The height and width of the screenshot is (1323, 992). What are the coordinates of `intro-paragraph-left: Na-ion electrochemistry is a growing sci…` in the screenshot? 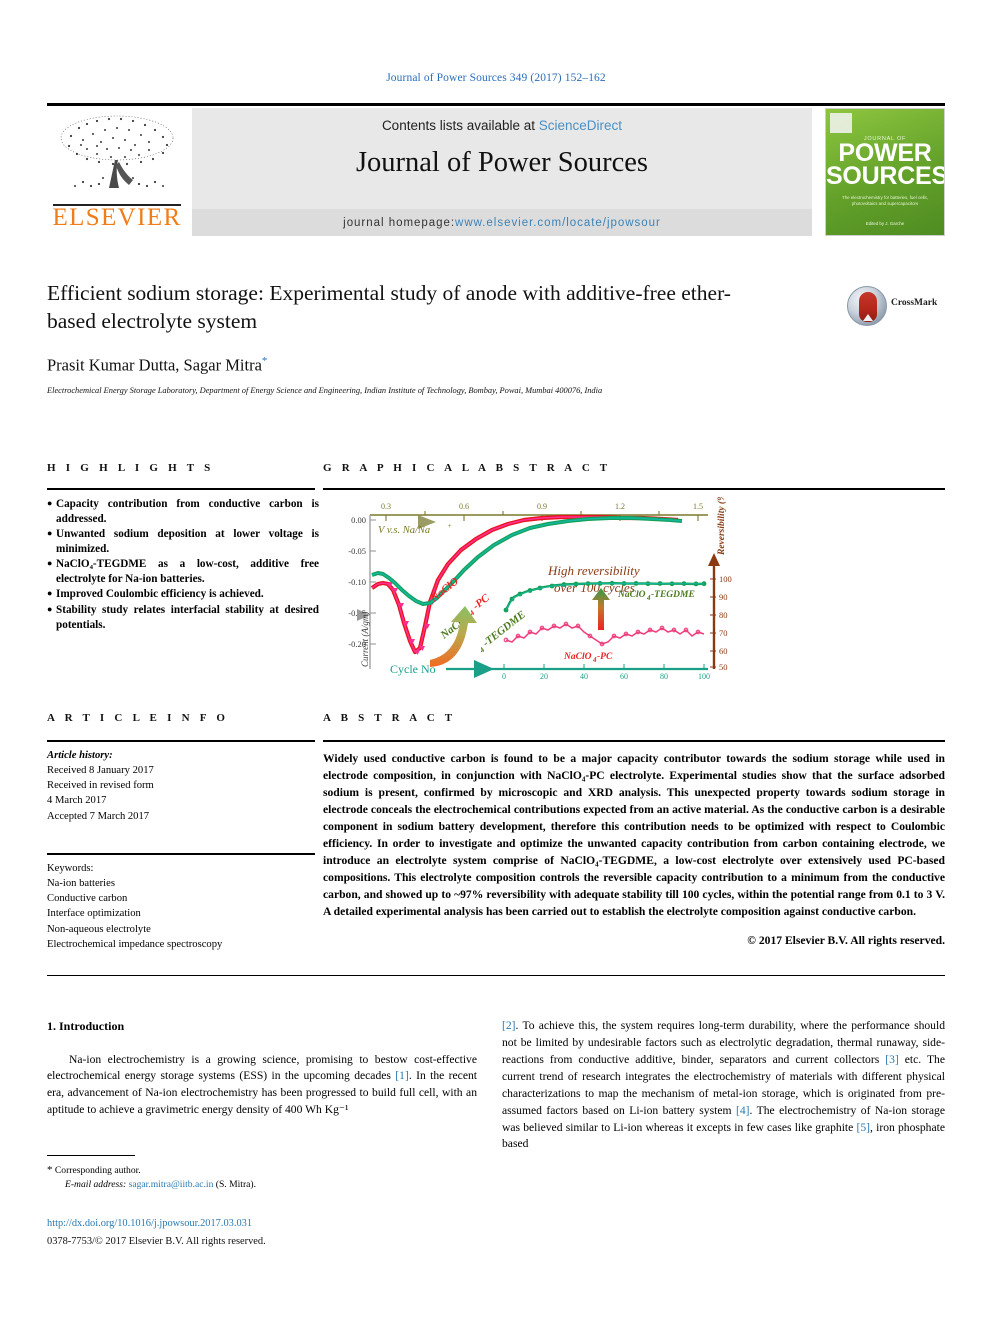 It's located at (262, 1084).